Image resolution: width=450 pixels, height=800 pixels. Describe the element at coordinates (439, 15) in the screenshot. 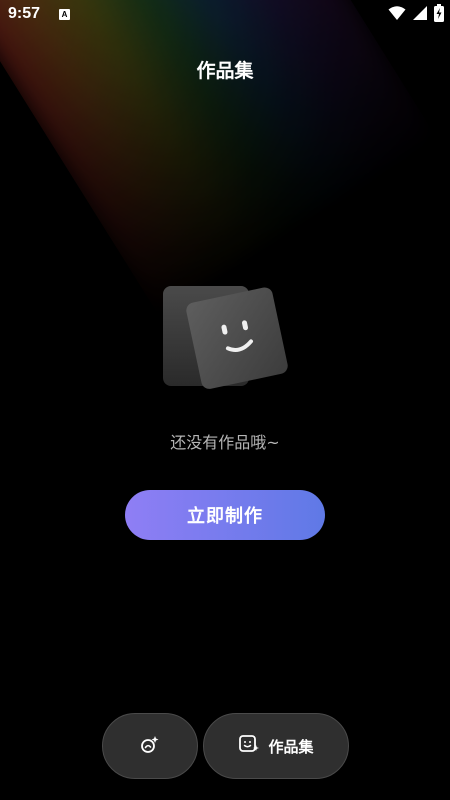

I see `battery-icon` at that location.